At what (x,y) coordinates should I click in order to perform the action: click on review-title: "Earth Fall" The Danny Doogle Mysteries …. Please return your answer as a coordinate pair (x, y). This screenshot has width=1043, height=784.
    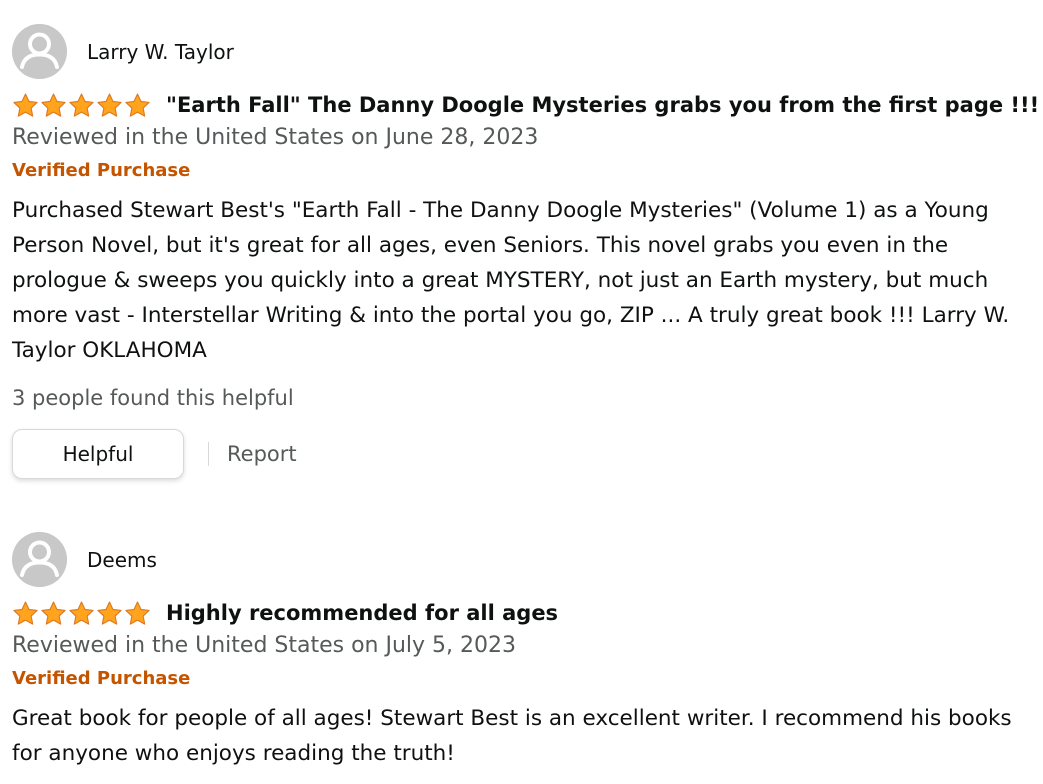
    Looking at the image, I should click on (602, 105).